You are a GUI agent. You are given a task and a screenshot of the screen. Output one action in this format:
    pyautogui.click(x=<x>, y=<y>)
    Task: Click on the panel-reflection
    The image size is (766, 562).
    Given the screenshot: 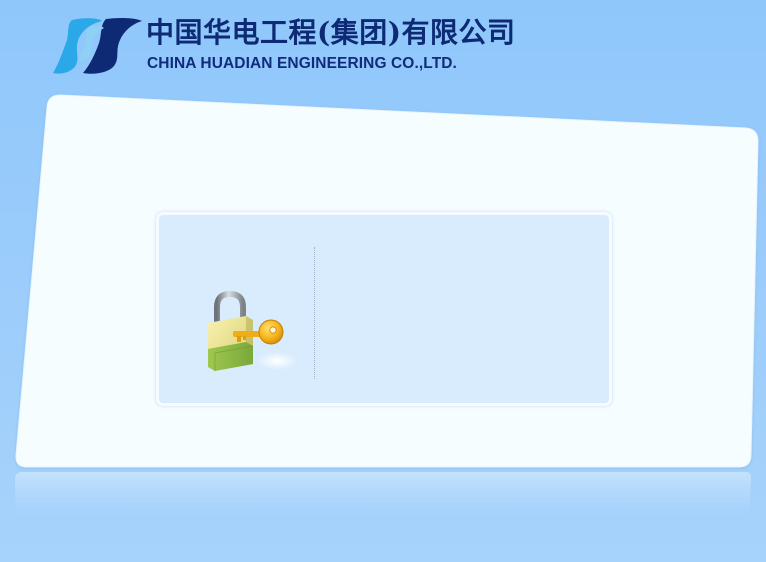 What is the action you would take?
    pyautogui.click(x=383, y=500)
    